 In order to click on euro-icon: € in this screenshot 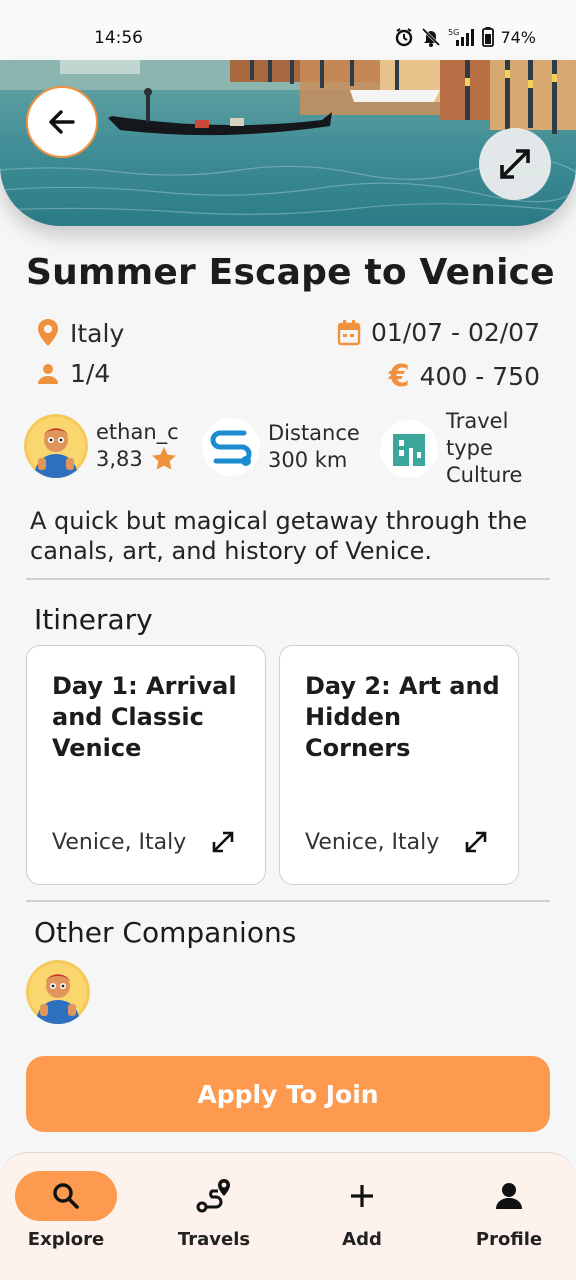, I will do `click(399, 376)`.